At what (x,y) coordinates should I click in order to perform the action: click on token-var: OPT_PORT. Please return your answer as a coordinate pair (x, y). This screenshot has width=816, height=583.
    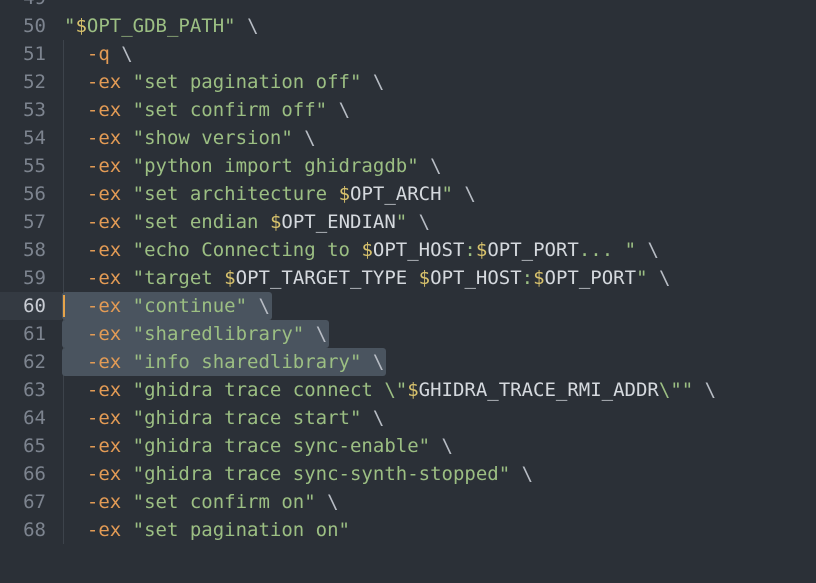
    Looking at the image, I should click on (590, 278).